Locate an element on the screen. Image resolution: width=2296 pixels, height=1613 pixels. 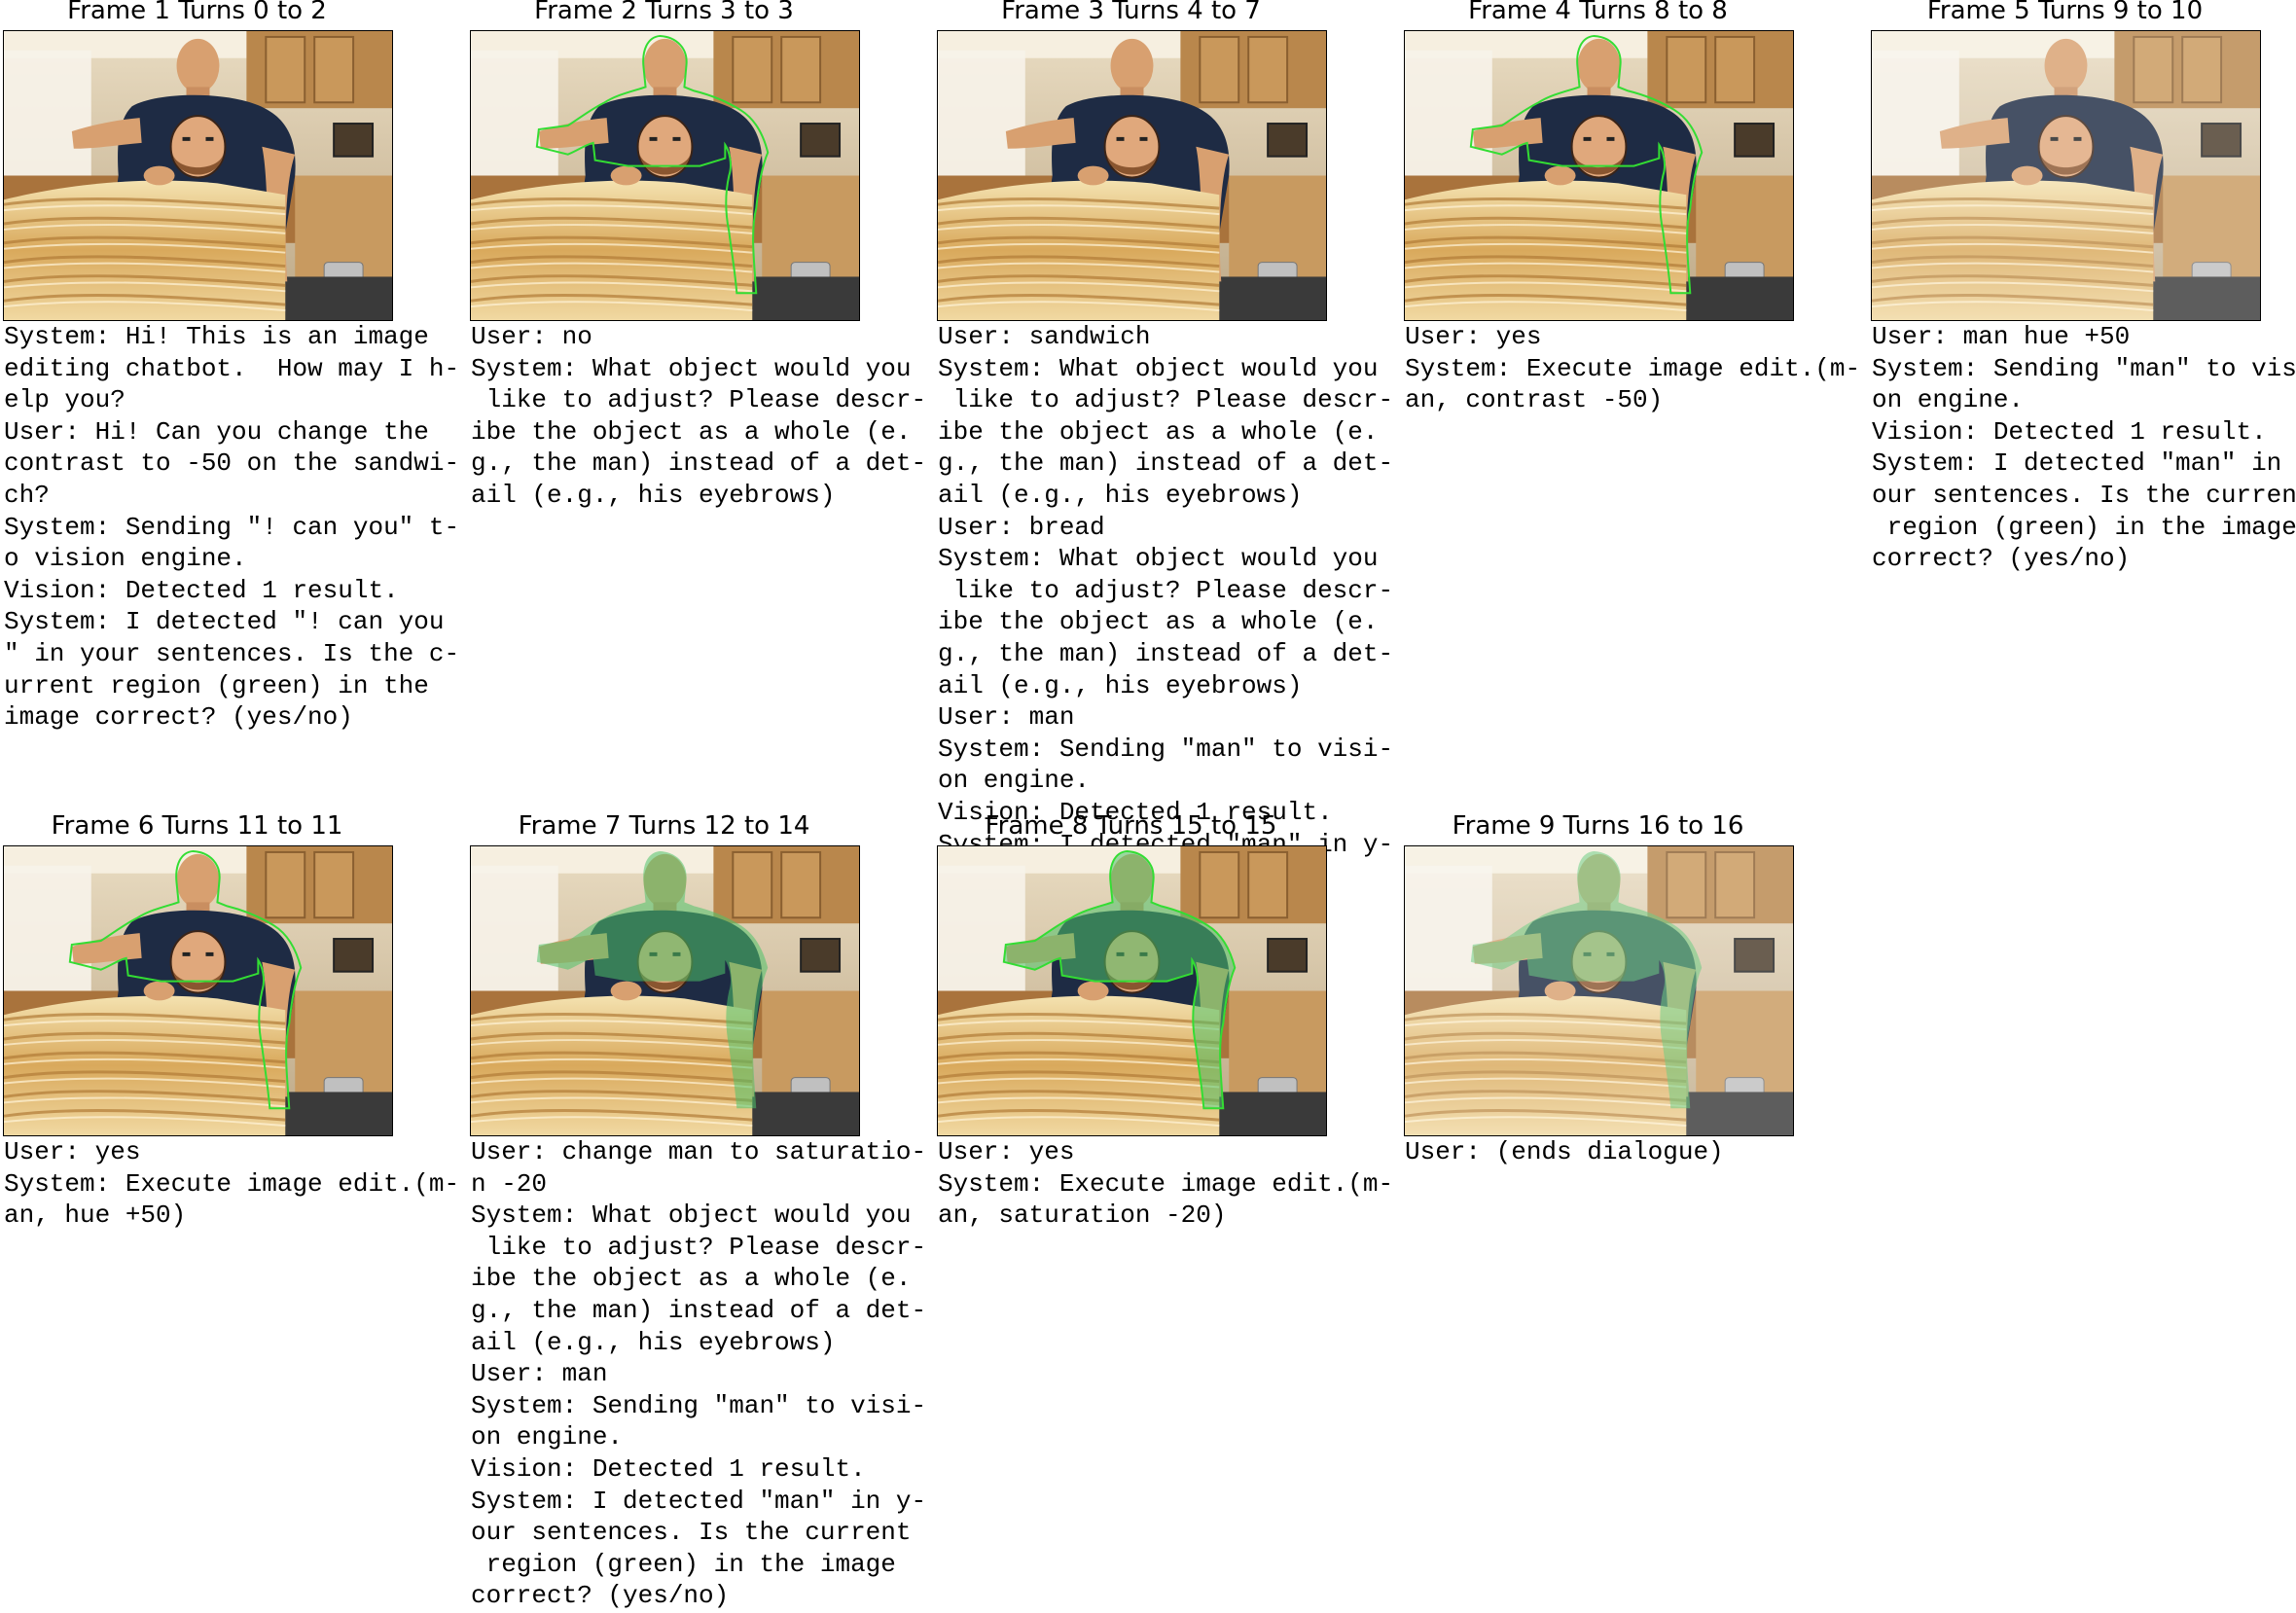
frame-4-image is located at coordinates (1599, 175).